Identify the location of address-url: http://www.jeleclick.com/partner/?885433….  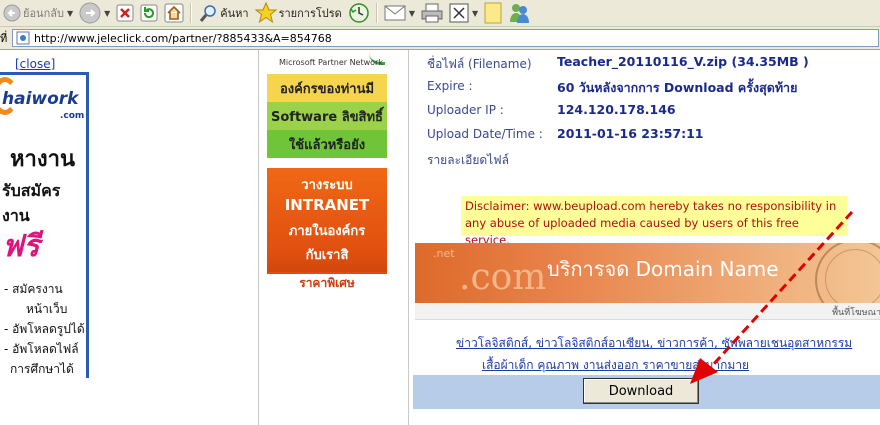
(183, 38).